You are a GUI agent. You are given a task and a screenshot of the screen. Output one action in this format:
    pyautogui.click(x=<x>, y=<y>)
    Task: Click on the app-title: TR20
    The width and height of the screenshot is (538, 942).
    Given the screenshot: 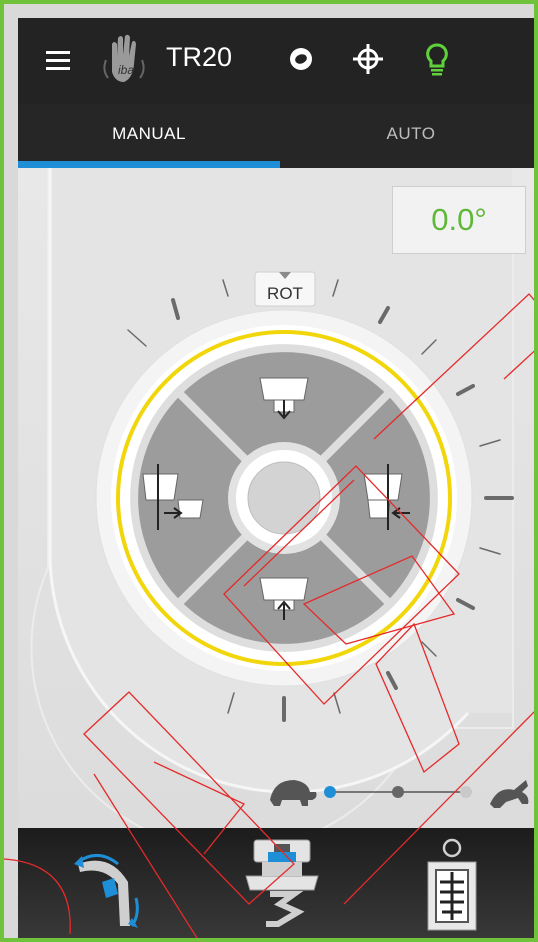 What is the action you would take?
    pyautogui.click(x=199, y=57)
    